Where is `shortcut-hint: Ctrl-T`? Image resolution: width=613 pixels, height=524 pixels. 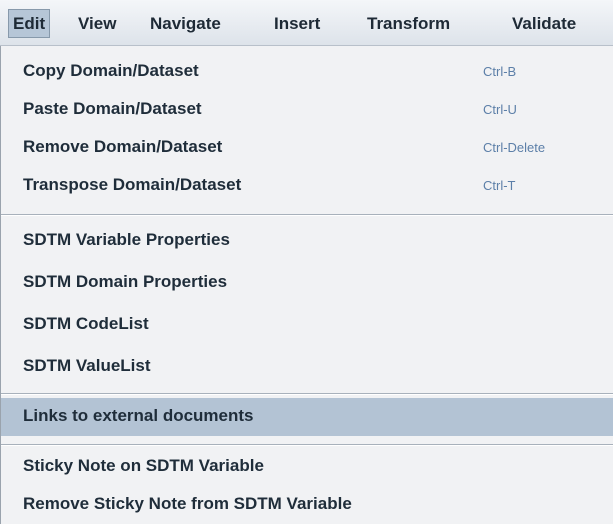
shortcut-hint: Ctrl-T is located at coordinates (499, 185).